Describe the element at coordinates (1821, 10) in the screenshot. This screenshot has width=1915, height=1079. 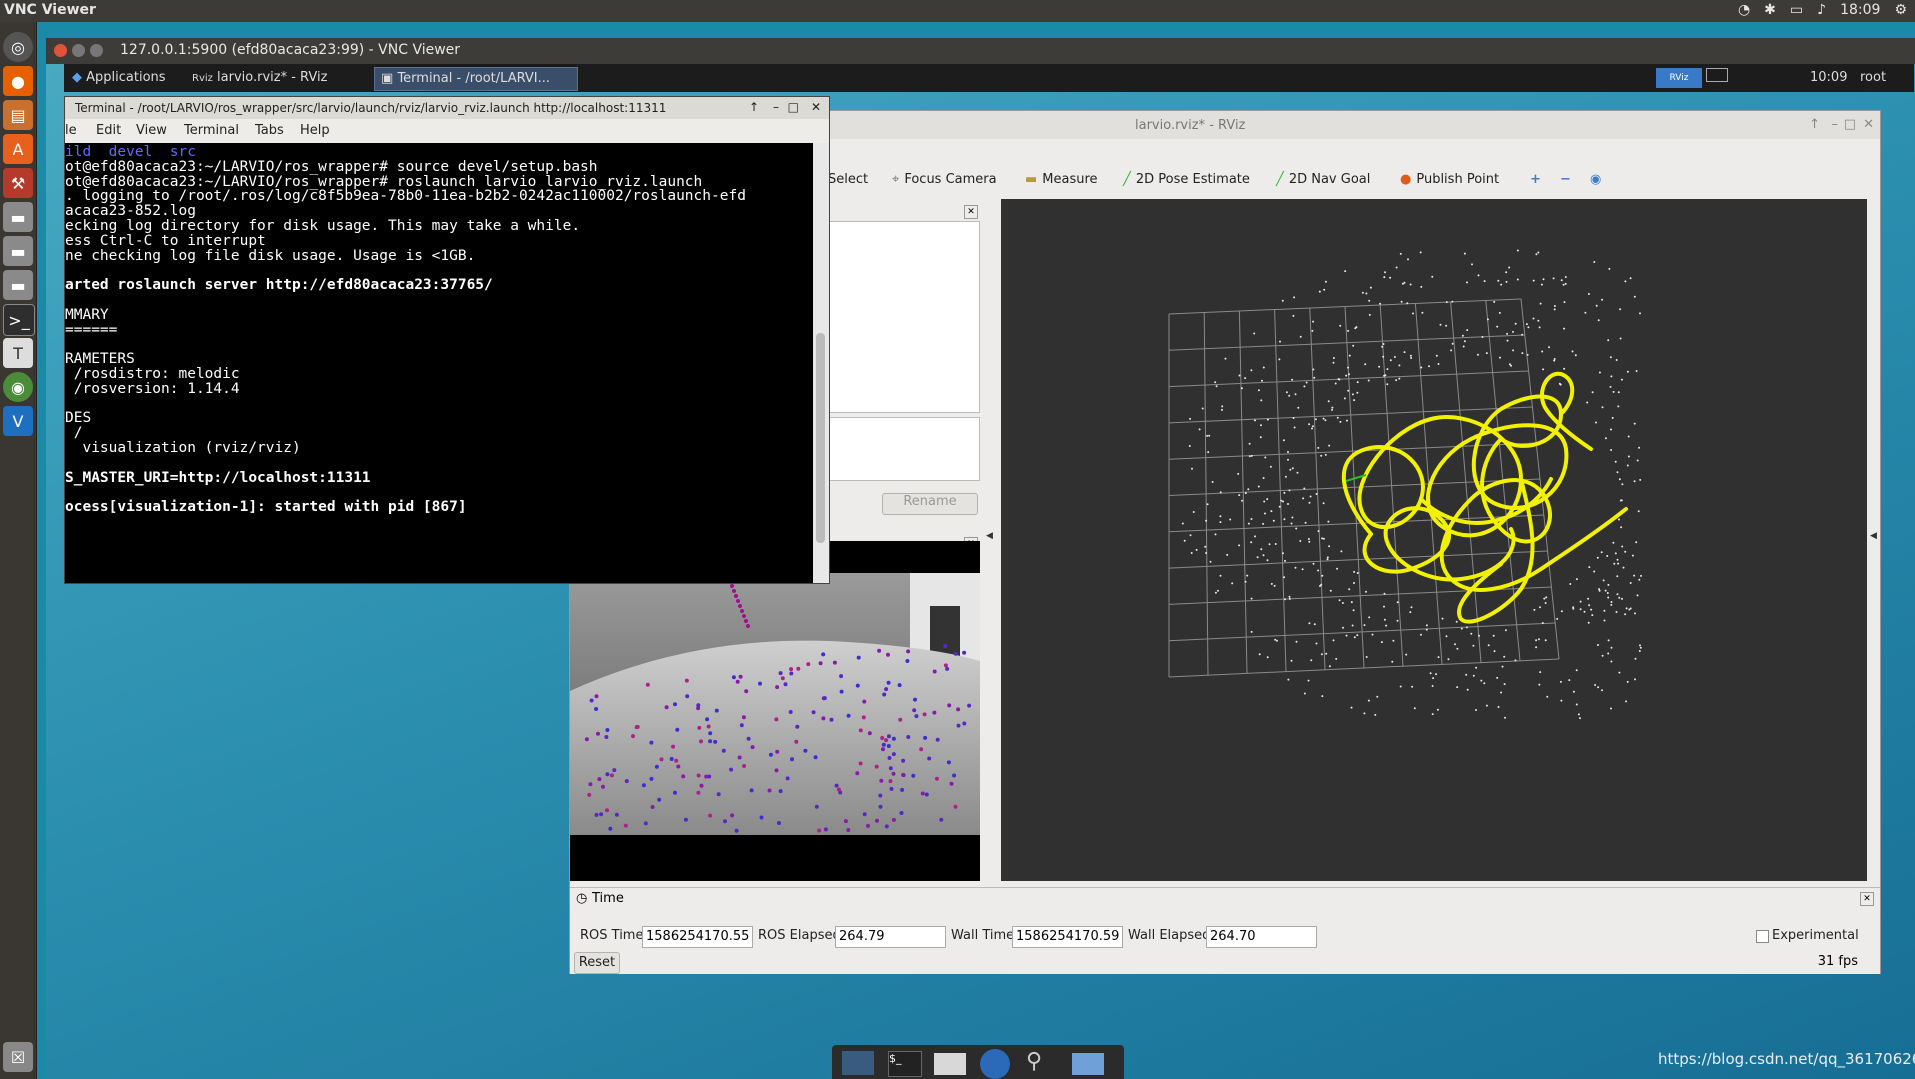
I see `volume-icon: ♪` at that location.